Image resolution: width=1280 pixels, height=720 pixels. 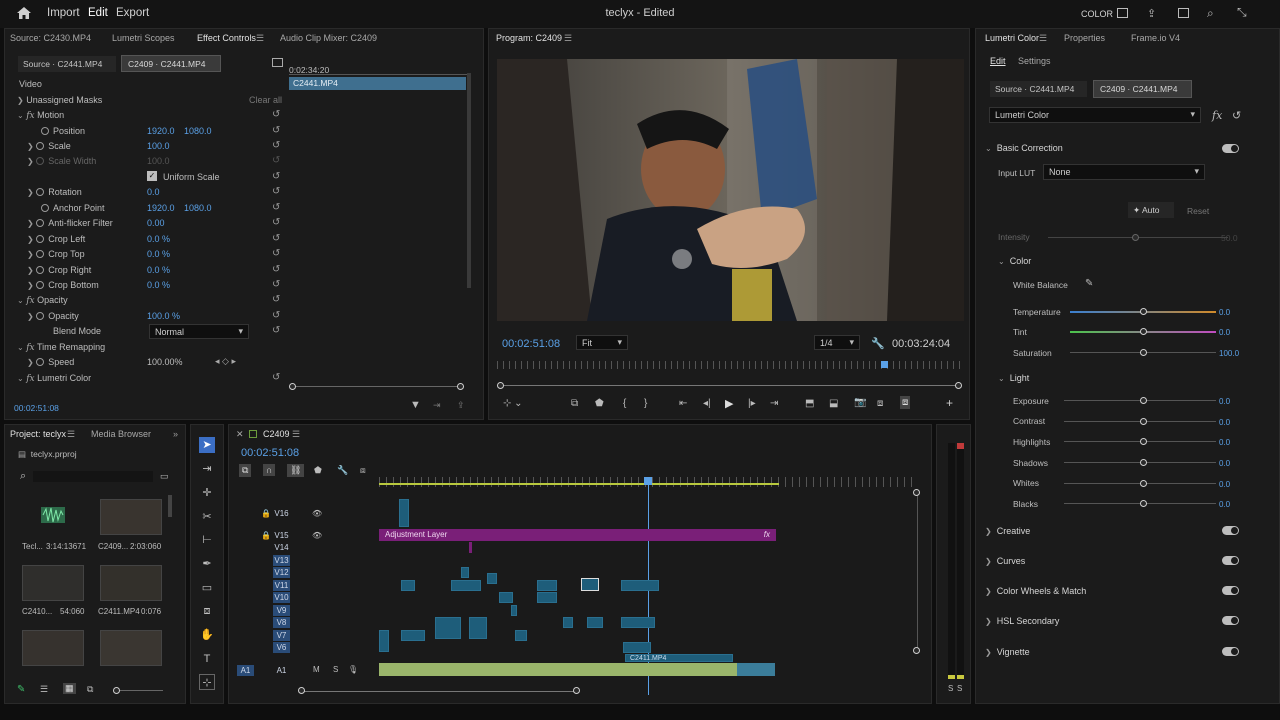 What do you see at coordinates (1034, 61) in the screenshot?
I see `subtab-settings: Settings` at bounding box center [1034, 61].